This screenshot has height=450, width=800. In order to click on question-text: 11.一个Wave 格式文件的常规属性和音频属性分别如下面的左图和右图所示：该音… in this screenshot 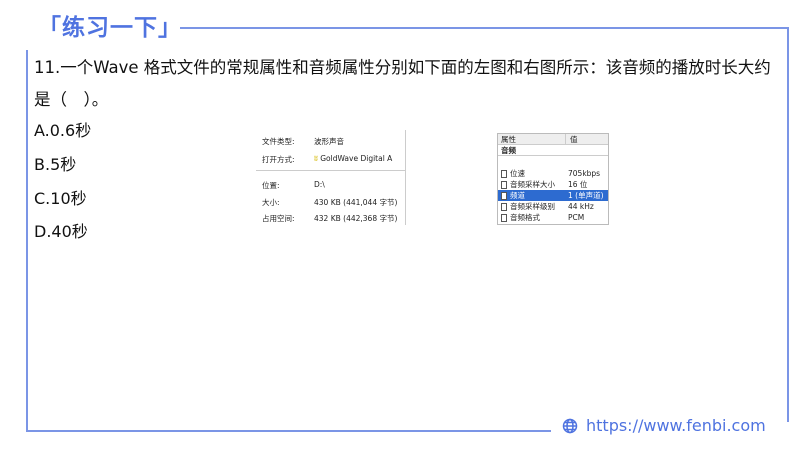, I will do `click(402, 83)`.